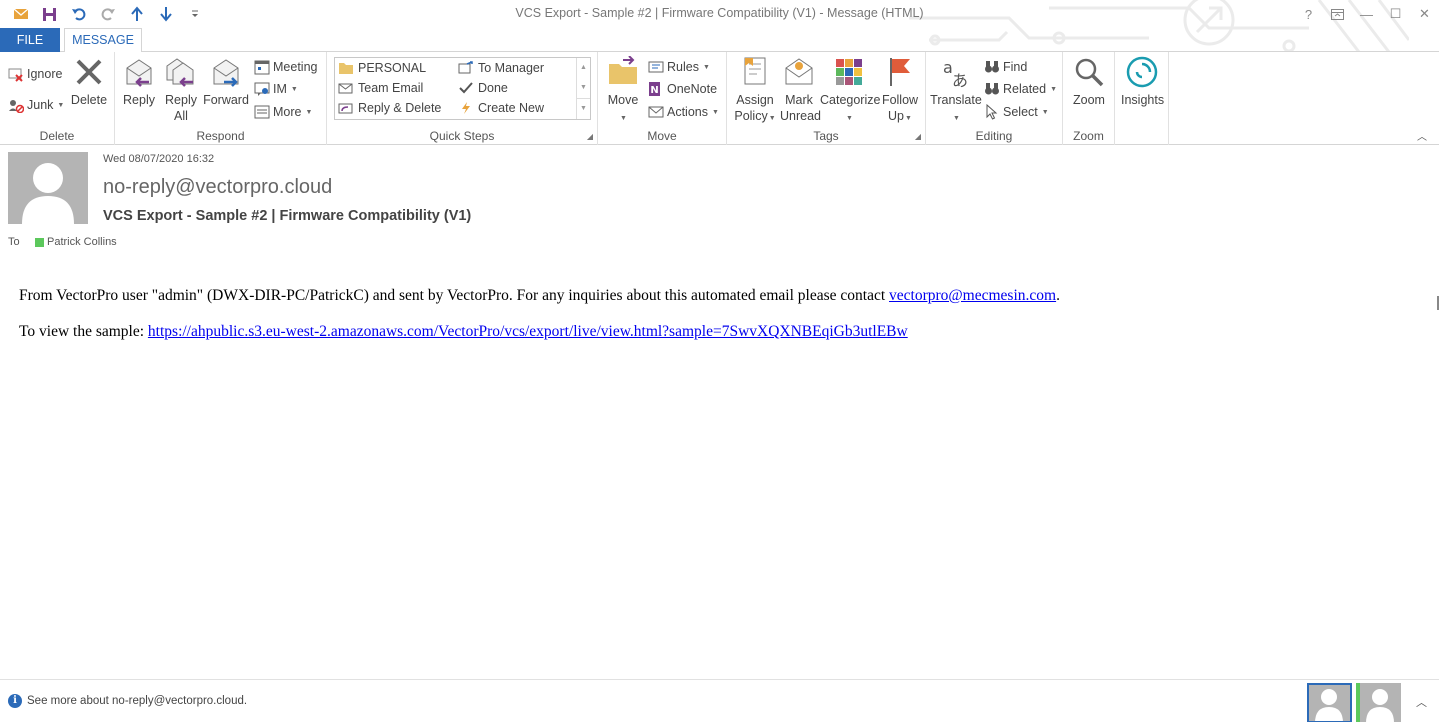 The image size is (1439, 722). Describe the element at coordinates (1005, 67) in the screenshot. I see `find-button: Find` at that location.